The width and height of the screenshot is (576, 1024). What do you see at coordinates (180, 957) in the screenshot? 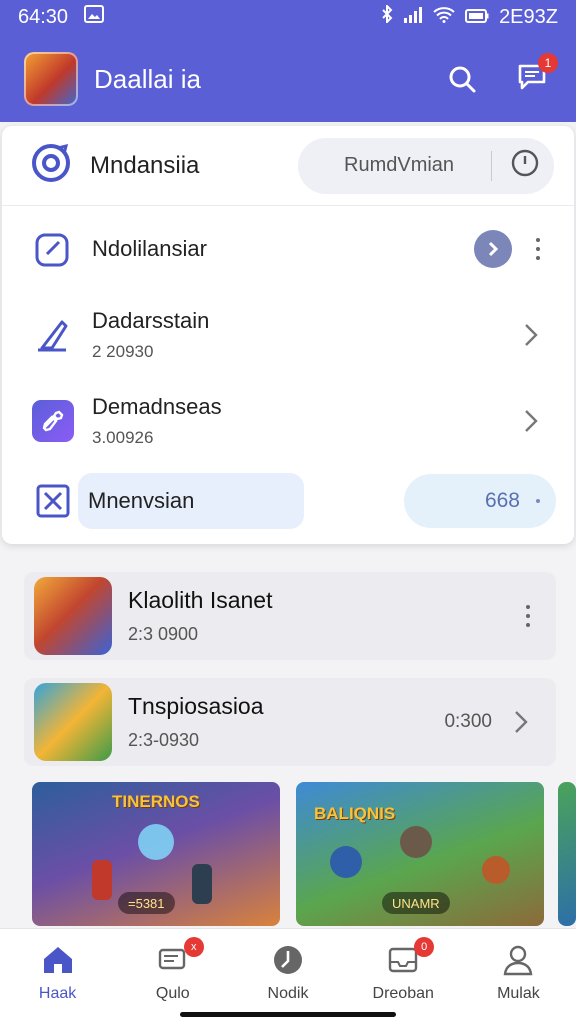
I see `message-icon: x` at bounding box center [180, 957].